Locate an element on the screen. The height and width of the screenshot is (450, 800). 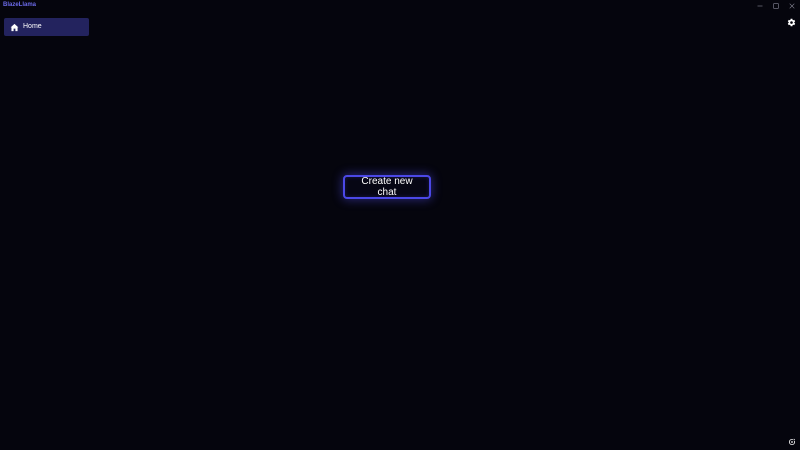
minimize-button is located at coordinates (760, 5).